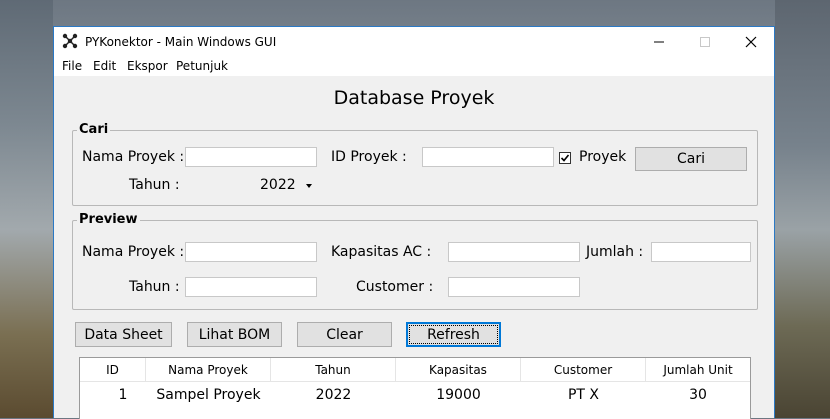  What do you see at coordinates (104, 66) in the screenshot?
I see `menu-edit: Edit` at bounding box center [104, 66].